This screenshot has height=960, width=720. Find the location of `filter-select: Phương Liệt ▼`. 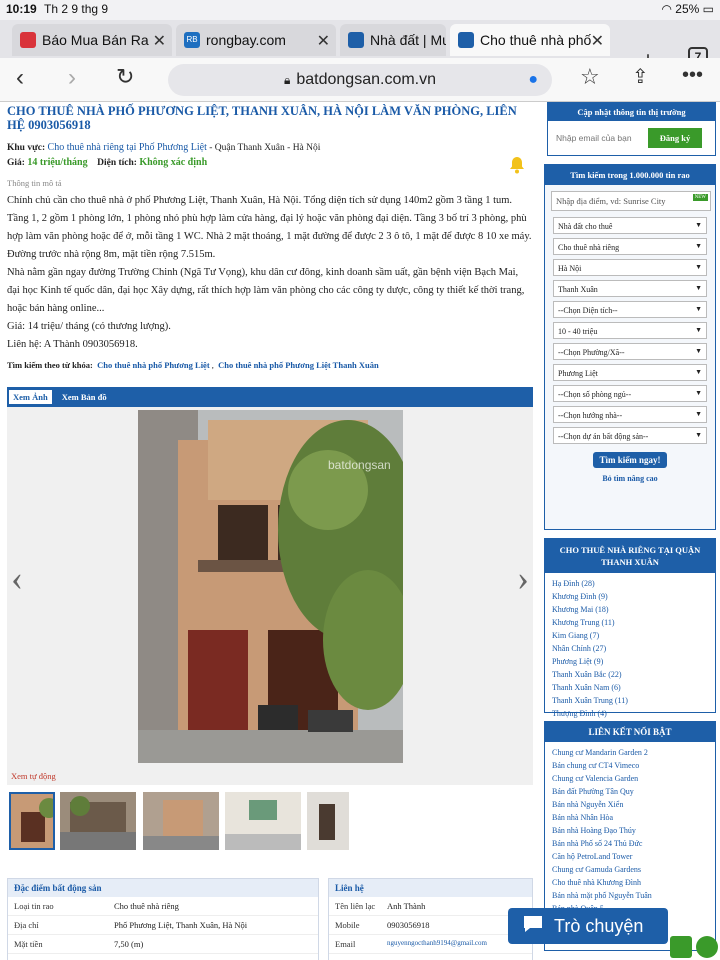

filter-select: Phương Liệt ▼ is located at coordinates (630, 372).